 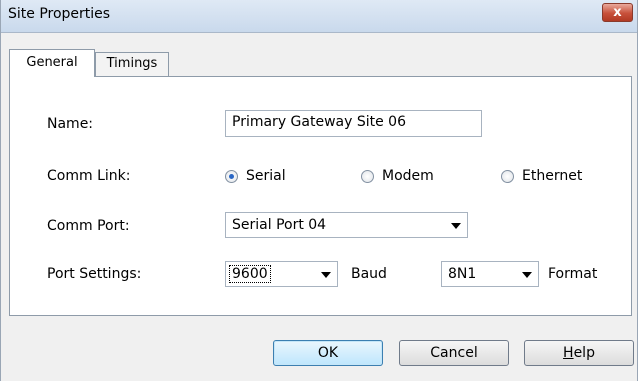 What do you see at coordinates (59, 14) in the screenshot?
I see `window-title: Site Properties` at bounding box center [59, 14].